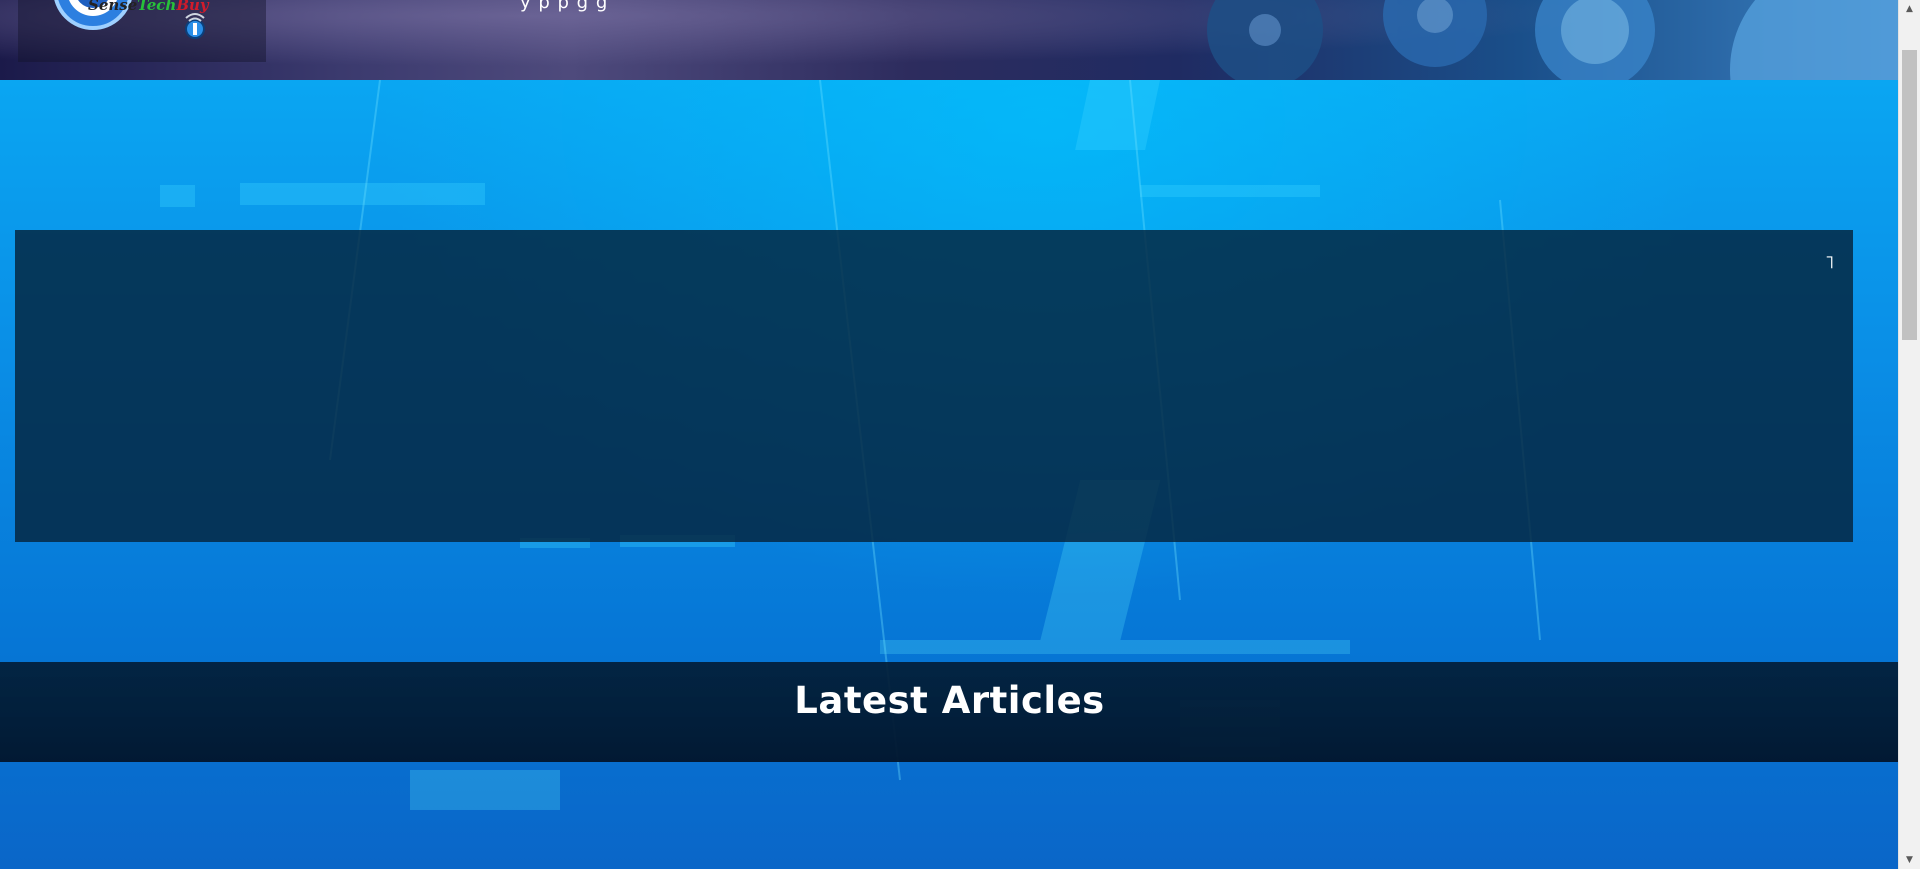 The image size is (1920, 869). I want to click on scroll-up-arrow-icon: ▲, so click(1909, 9).